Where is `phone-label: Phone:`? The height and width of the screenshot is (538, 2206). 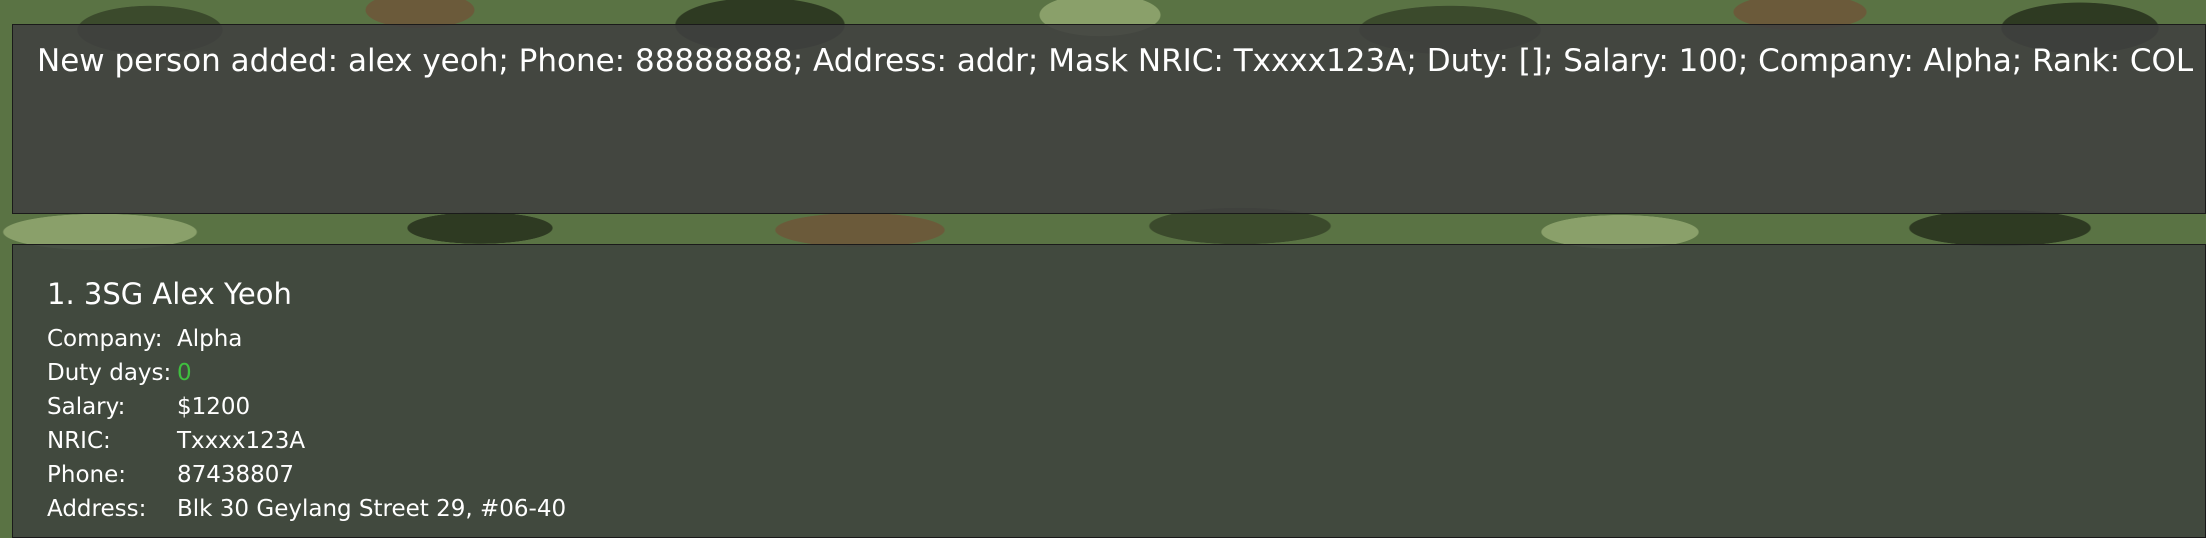
phone-label: Phone: is located at coordinates (86, 474).